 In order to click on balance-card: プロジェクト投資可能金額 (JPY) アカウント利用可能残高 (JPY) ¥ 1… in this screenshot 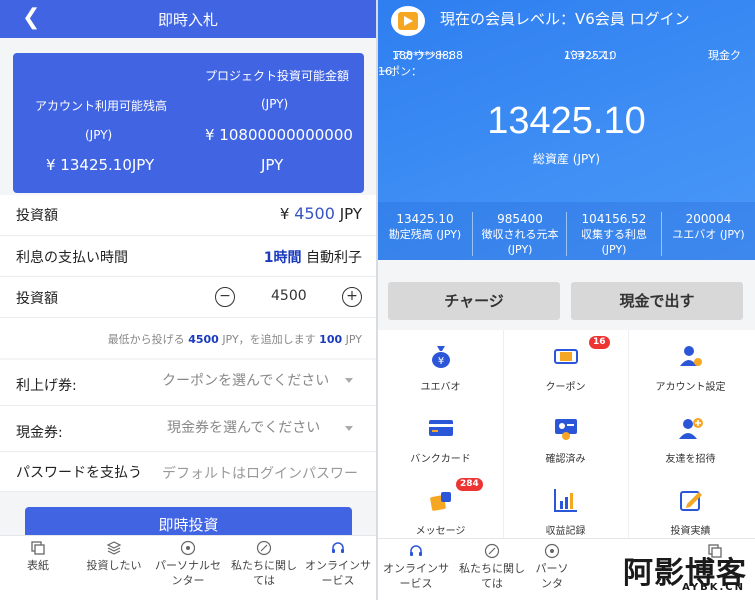, I will do `click(188, 123)`.